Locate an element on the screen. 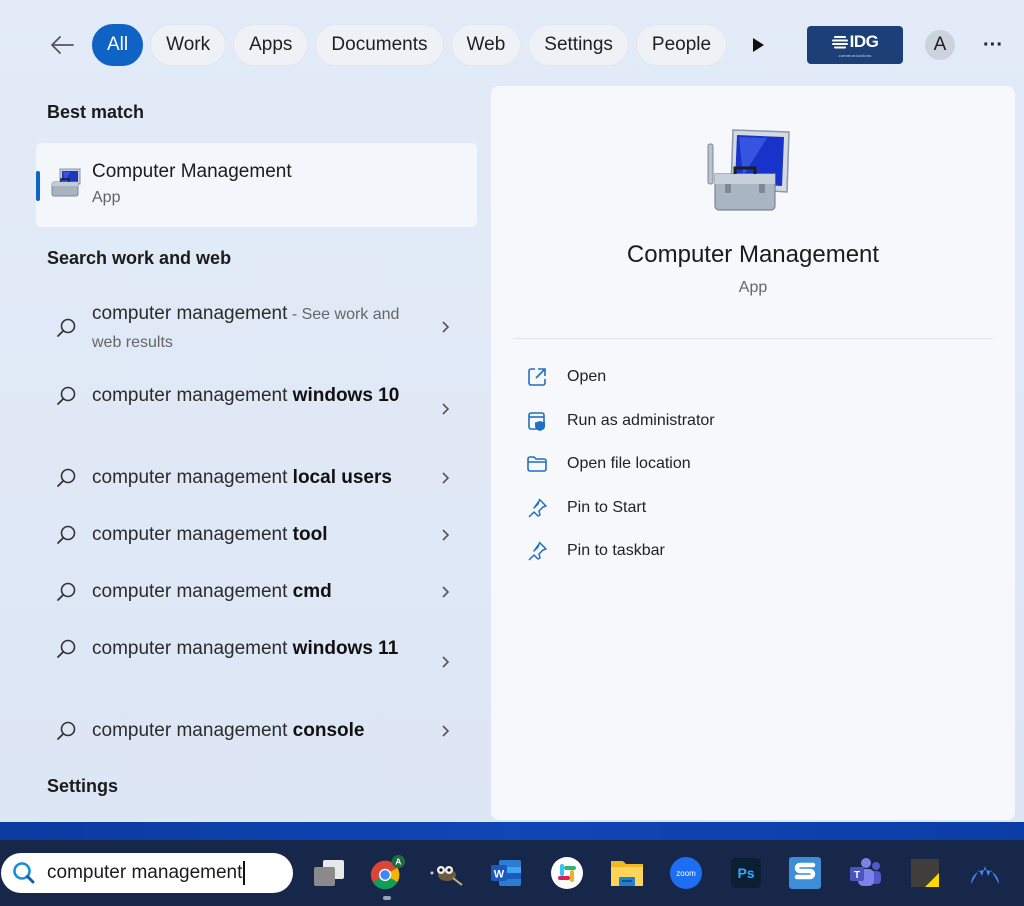  action-open: Open is located at coordinates (565, 377).